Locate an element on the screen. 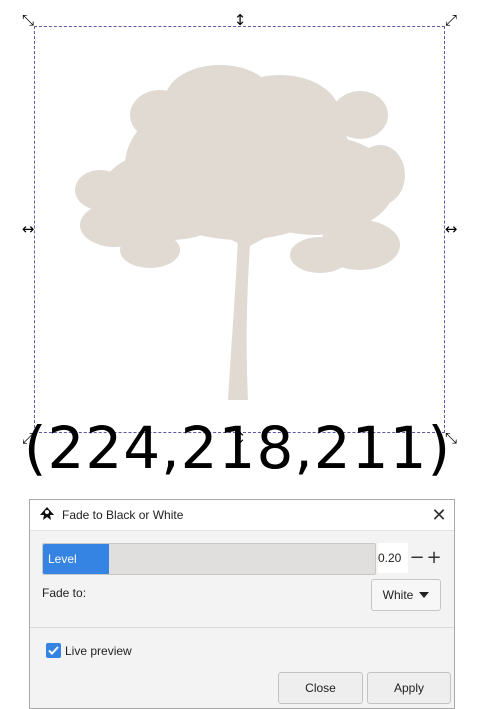  level-label: Level is located at coordinates (62, 559).